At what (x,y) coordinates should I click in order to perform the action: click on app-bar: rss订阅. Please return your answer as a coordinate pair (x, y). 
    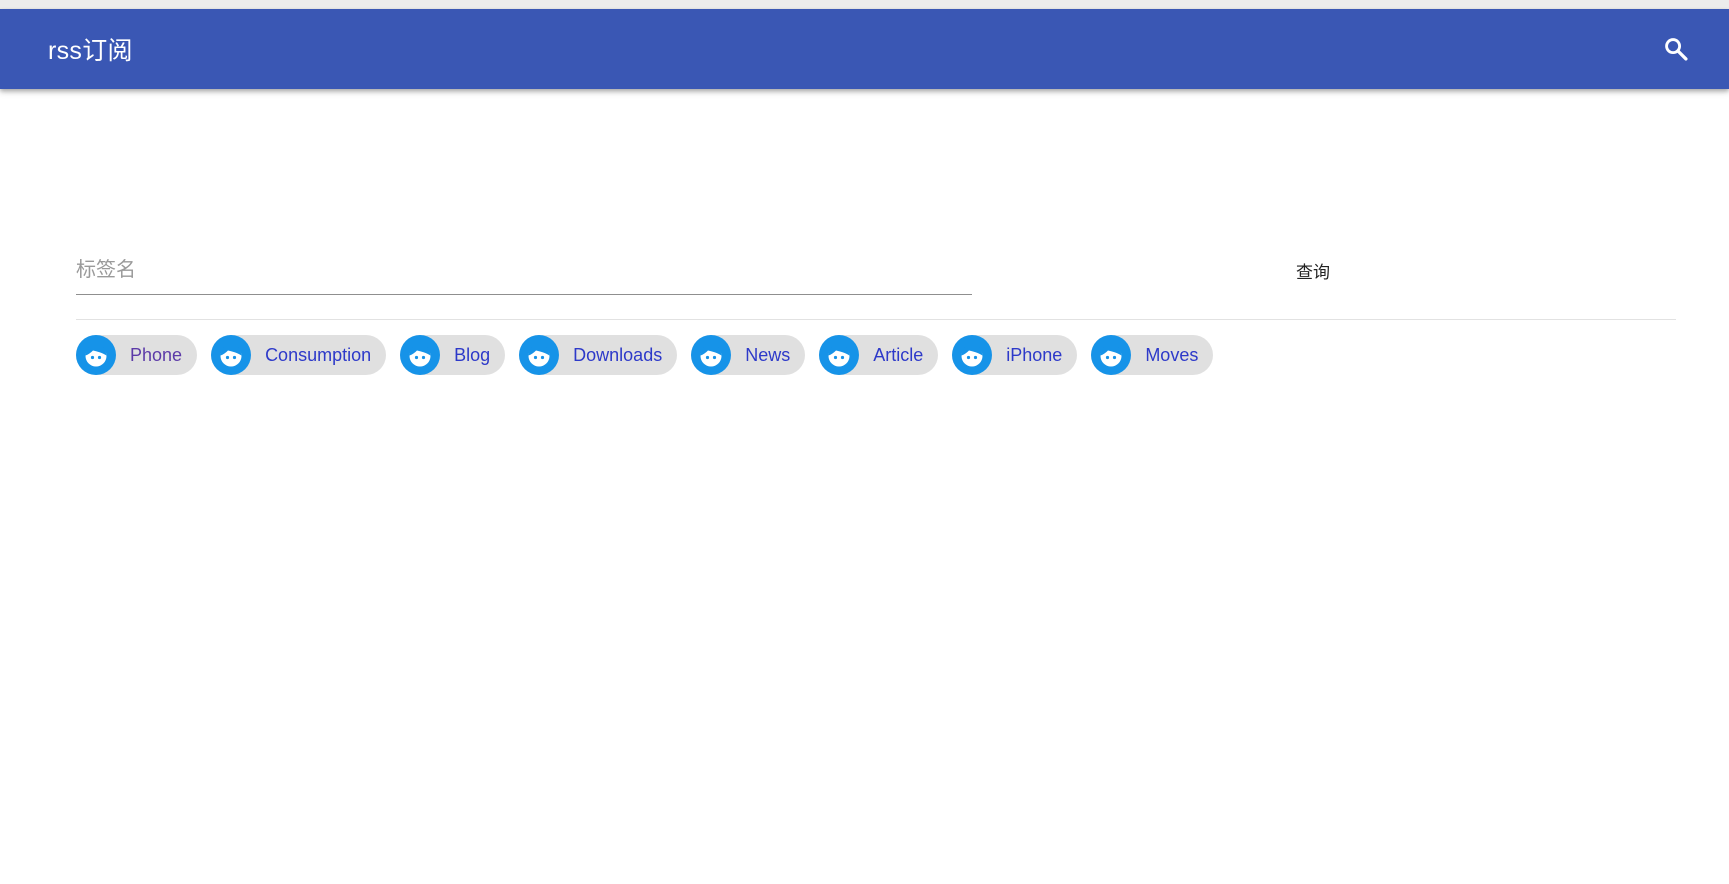
    Looking at the image, I should click on (864, 49).